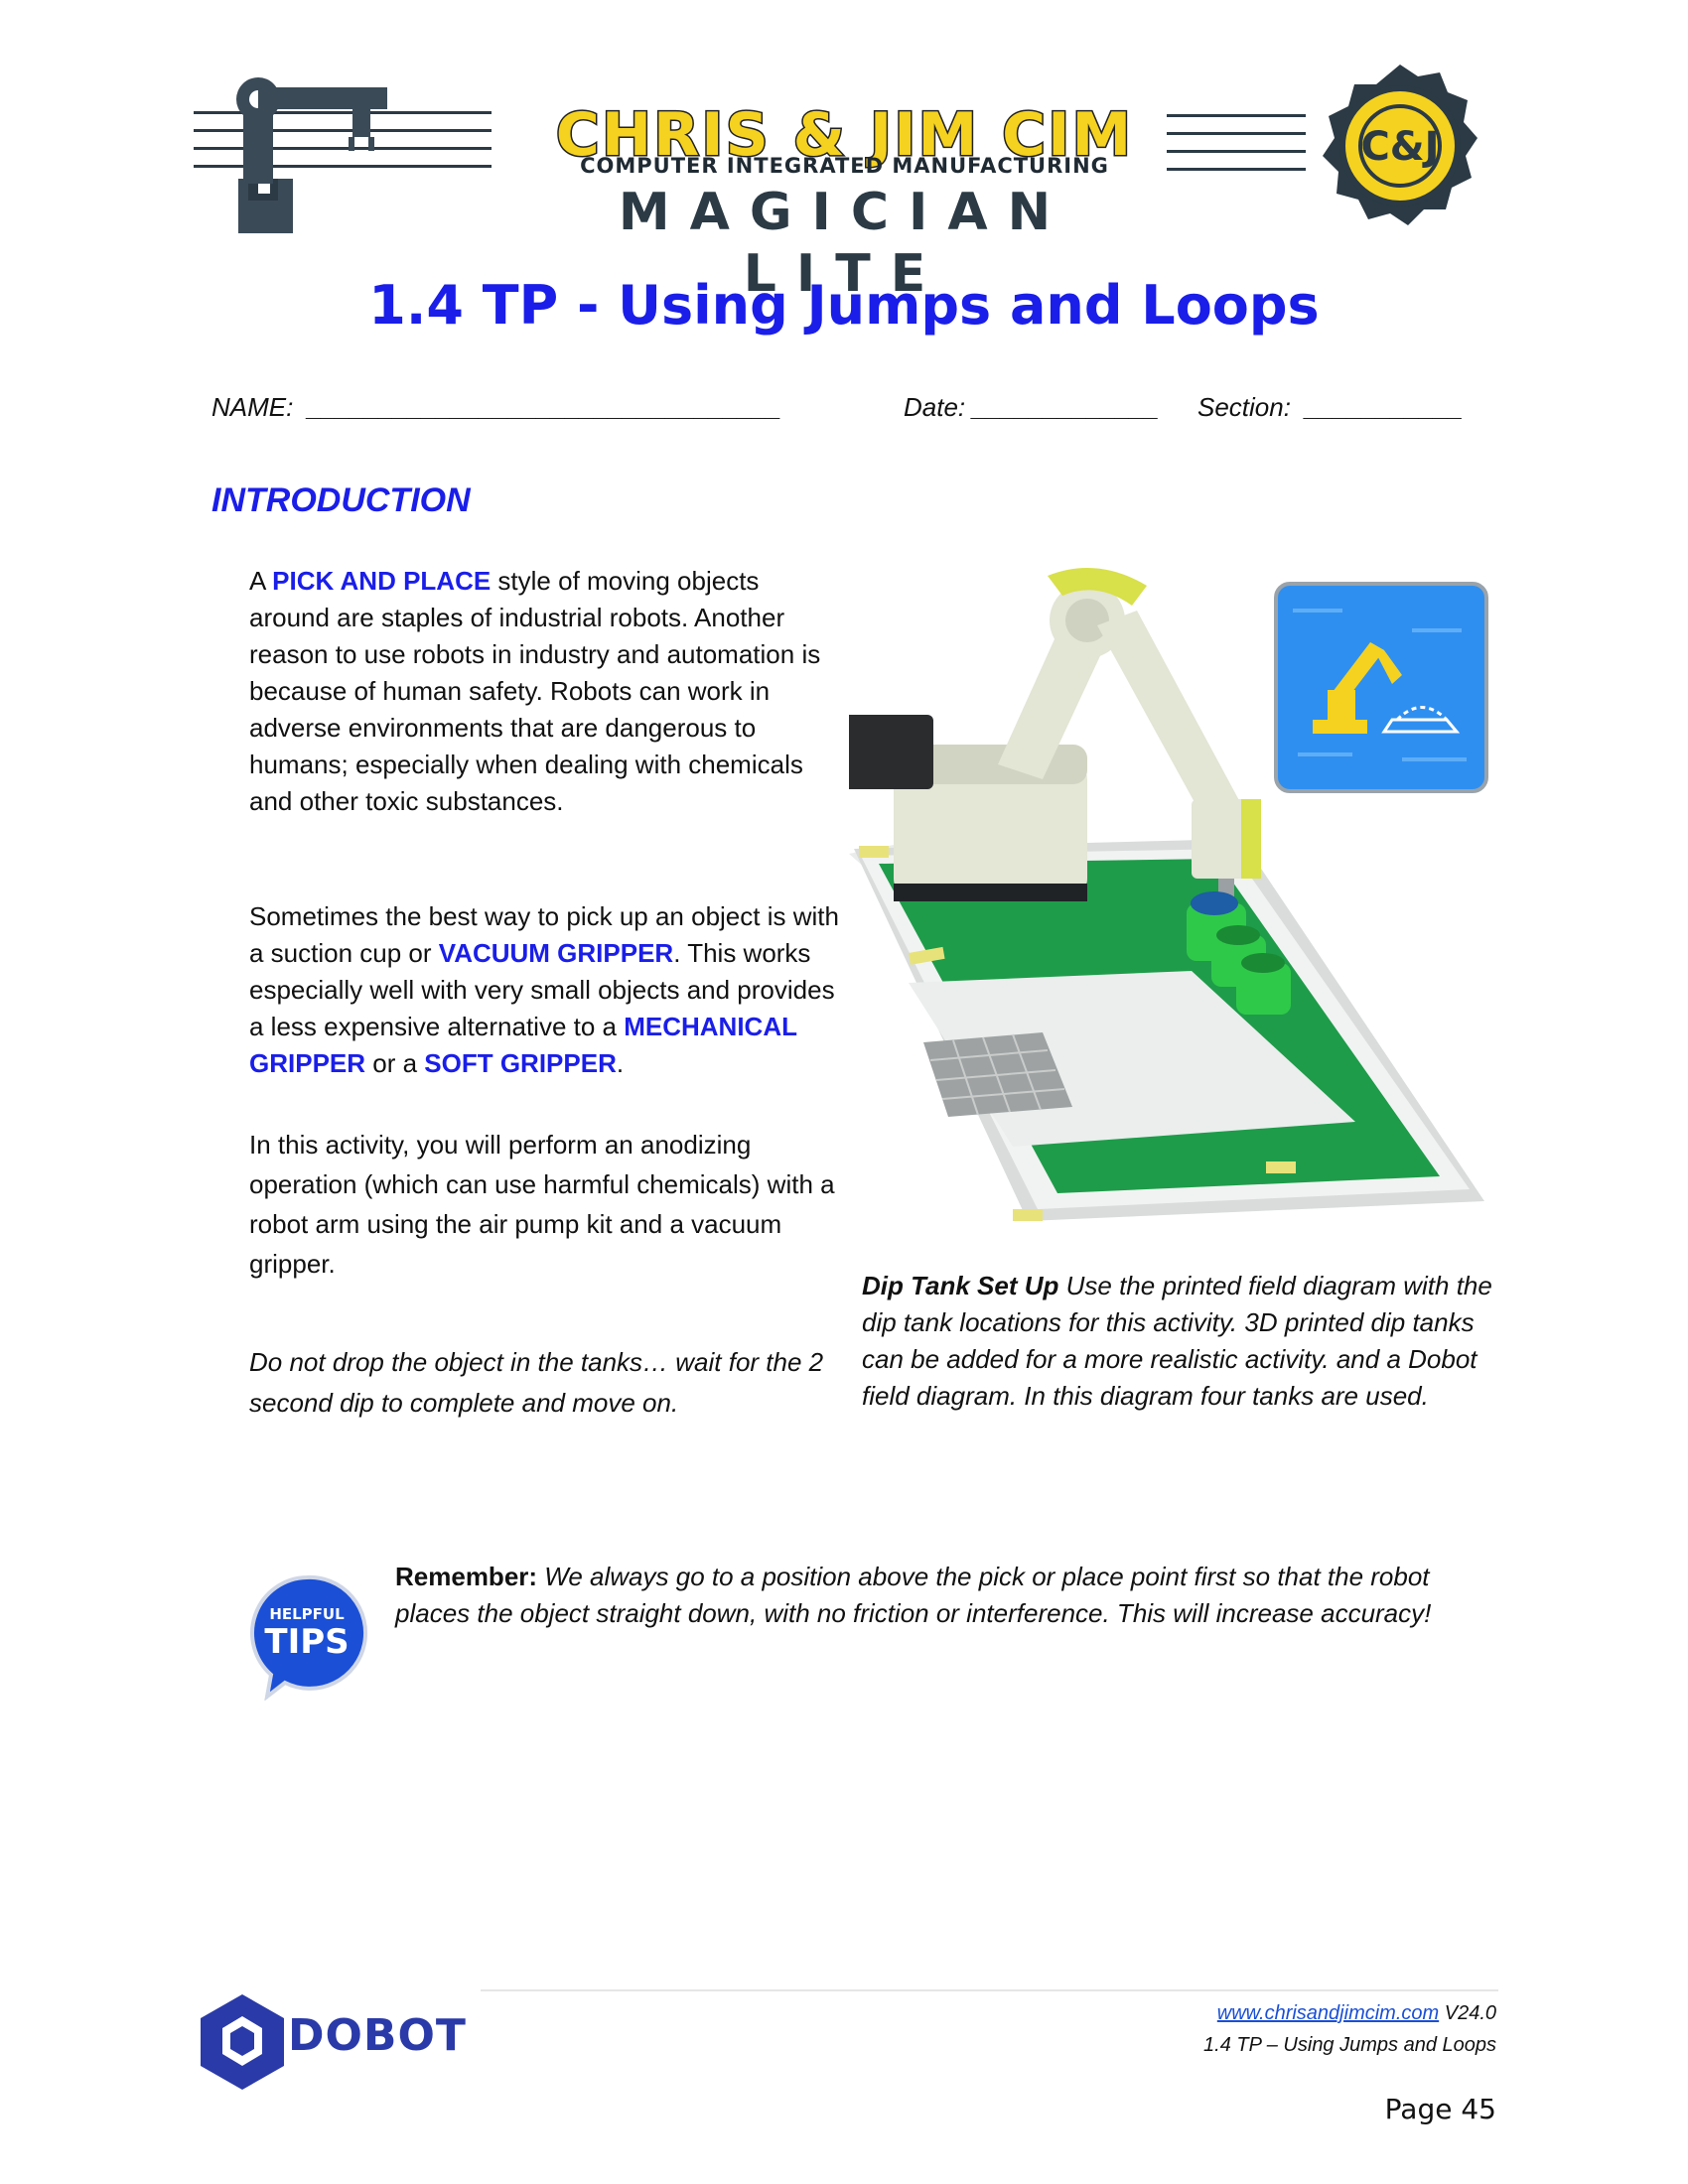  I want to click on section-field: Section: ___________, so click(1330, 407).